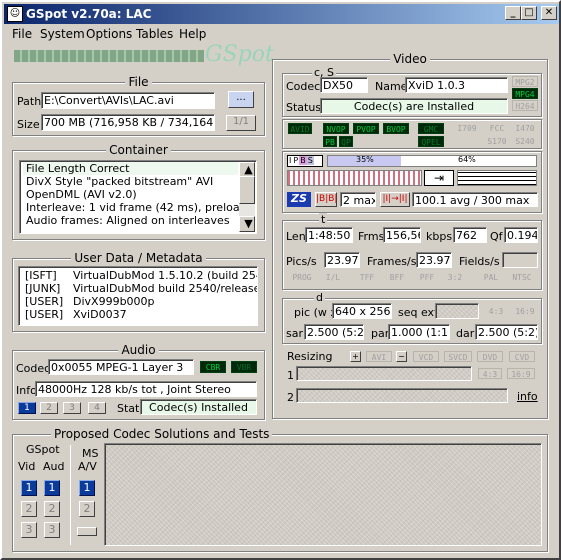  What do you see at coordinates (296, 236) in the screenshot?
I see `len-label: Len` at bounding box center [296, 236].